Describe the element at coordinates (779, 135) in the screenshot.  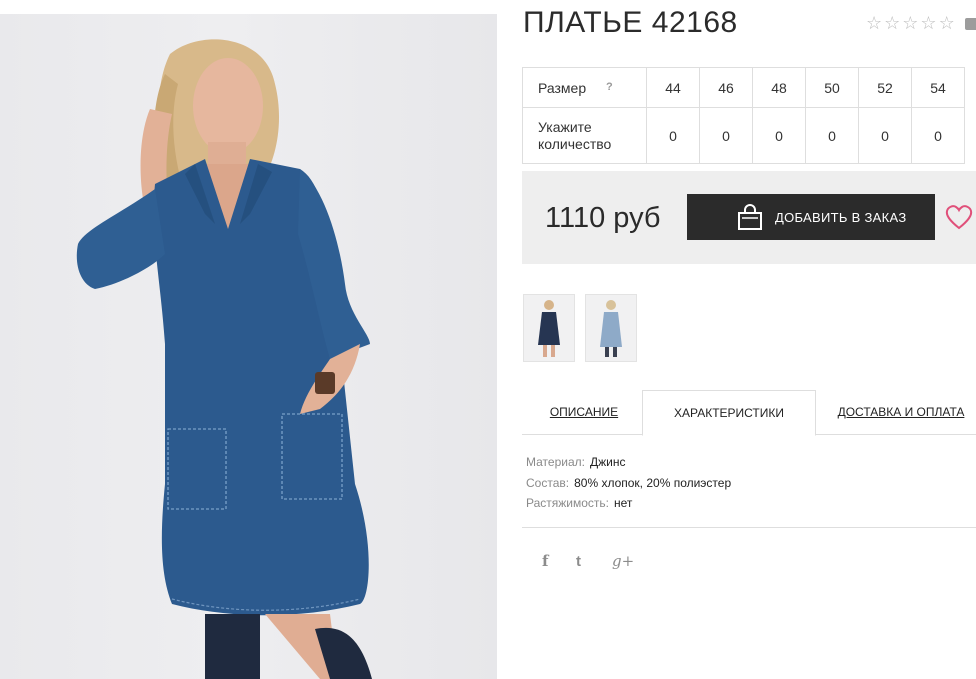
I see `quantity-input-48: 0` at that location.